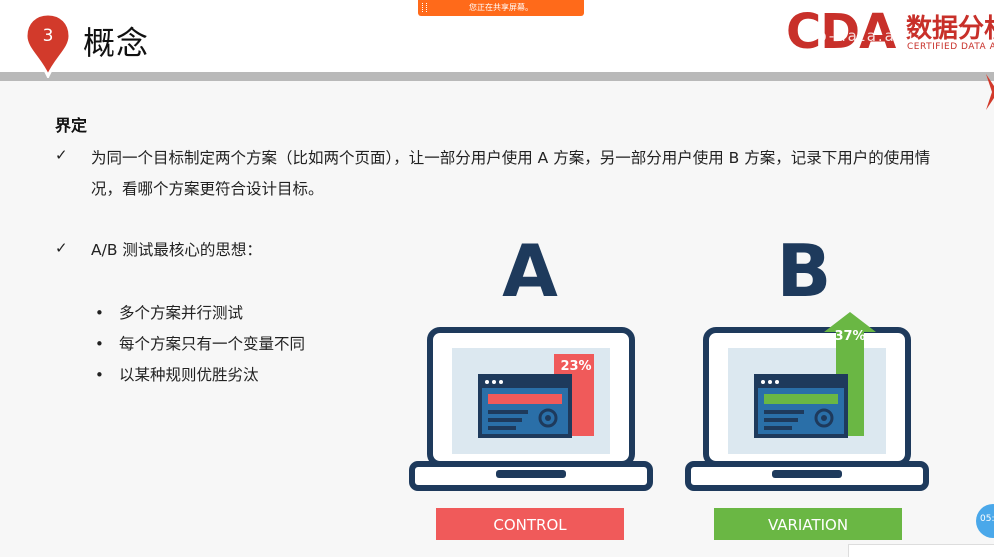 Image resolution: width=994 pixels, height=557 pixels. I want to click on overlay-panel, so click(921, 550).